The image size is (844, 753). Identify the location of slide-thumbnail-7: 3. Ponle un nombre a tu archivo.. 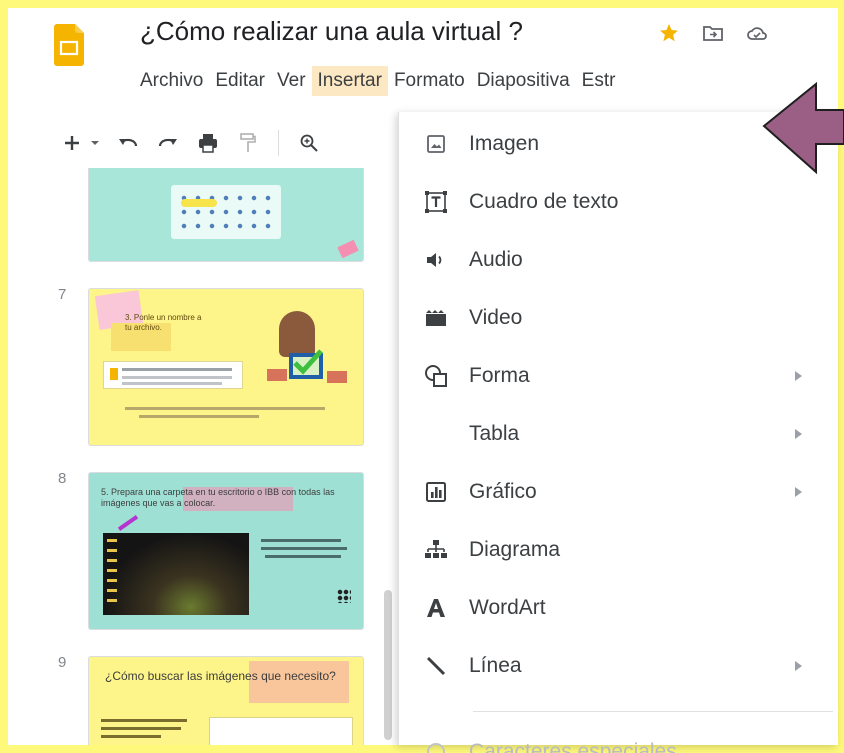
(226, 367).